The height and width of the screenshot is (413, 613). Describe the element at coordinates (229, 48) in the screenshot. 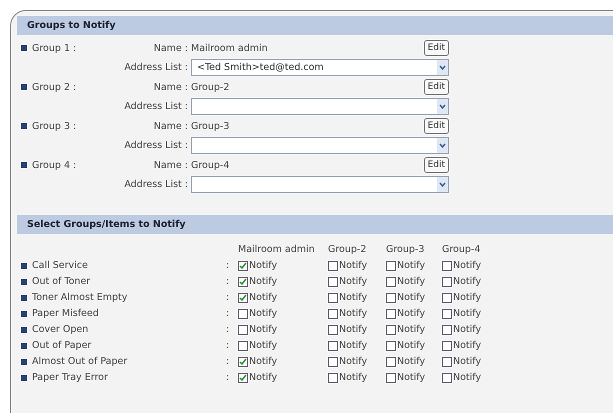

I see `group-name: Mailroom admin` at that location.